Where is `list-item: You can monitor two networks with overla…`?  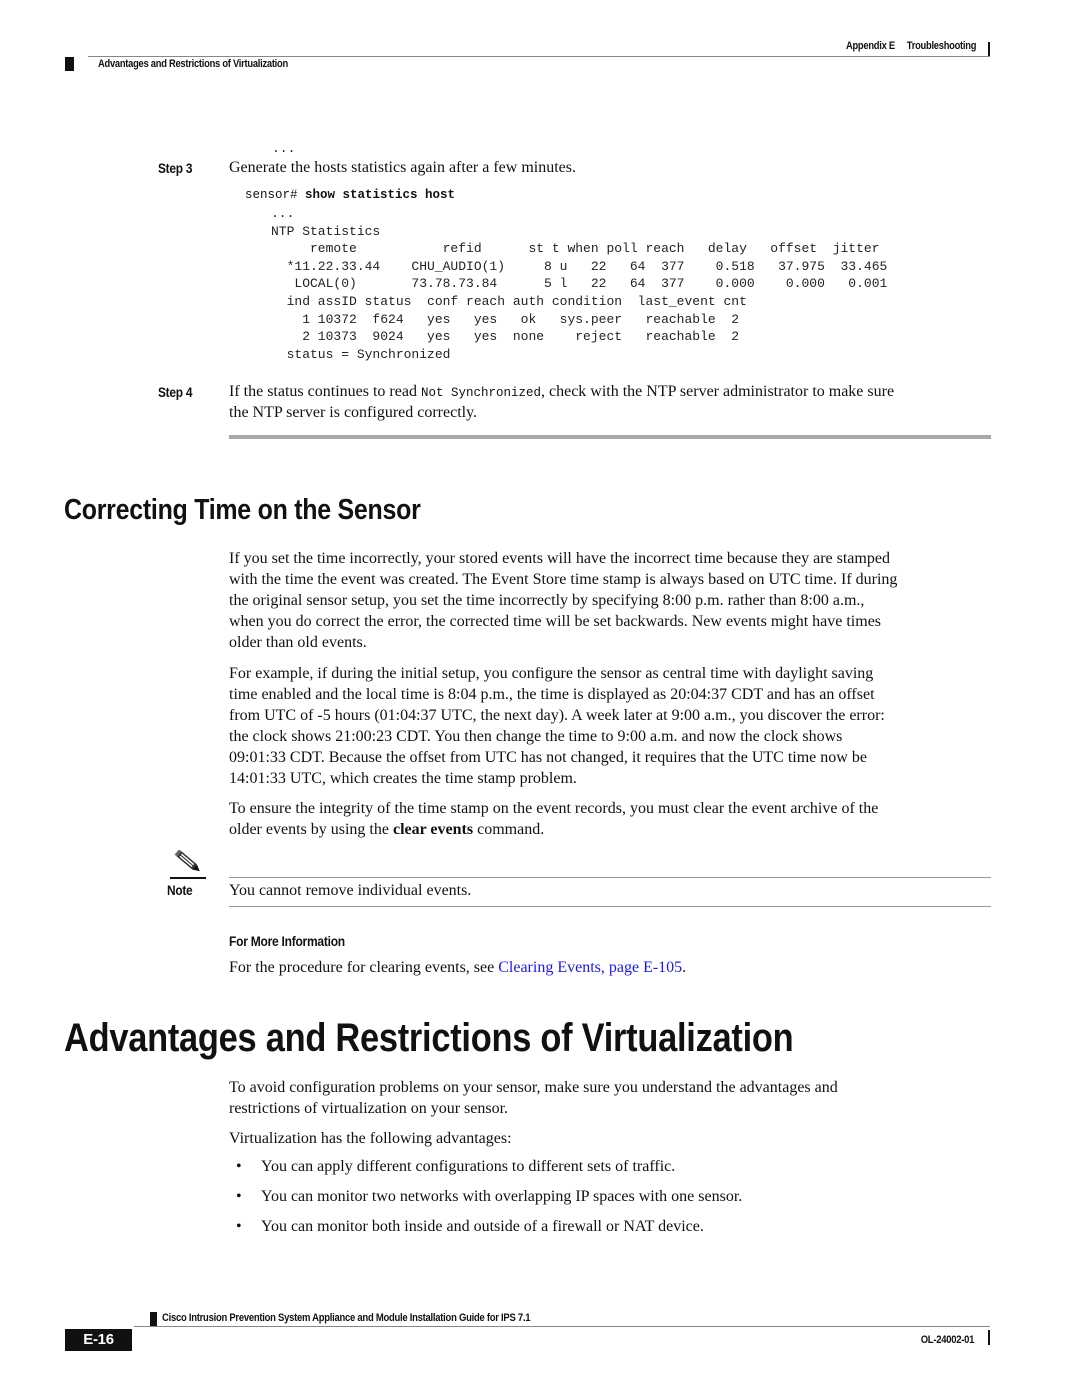 list-item: You can monitor two networks with overla… is located at coordinates (502, 1196).